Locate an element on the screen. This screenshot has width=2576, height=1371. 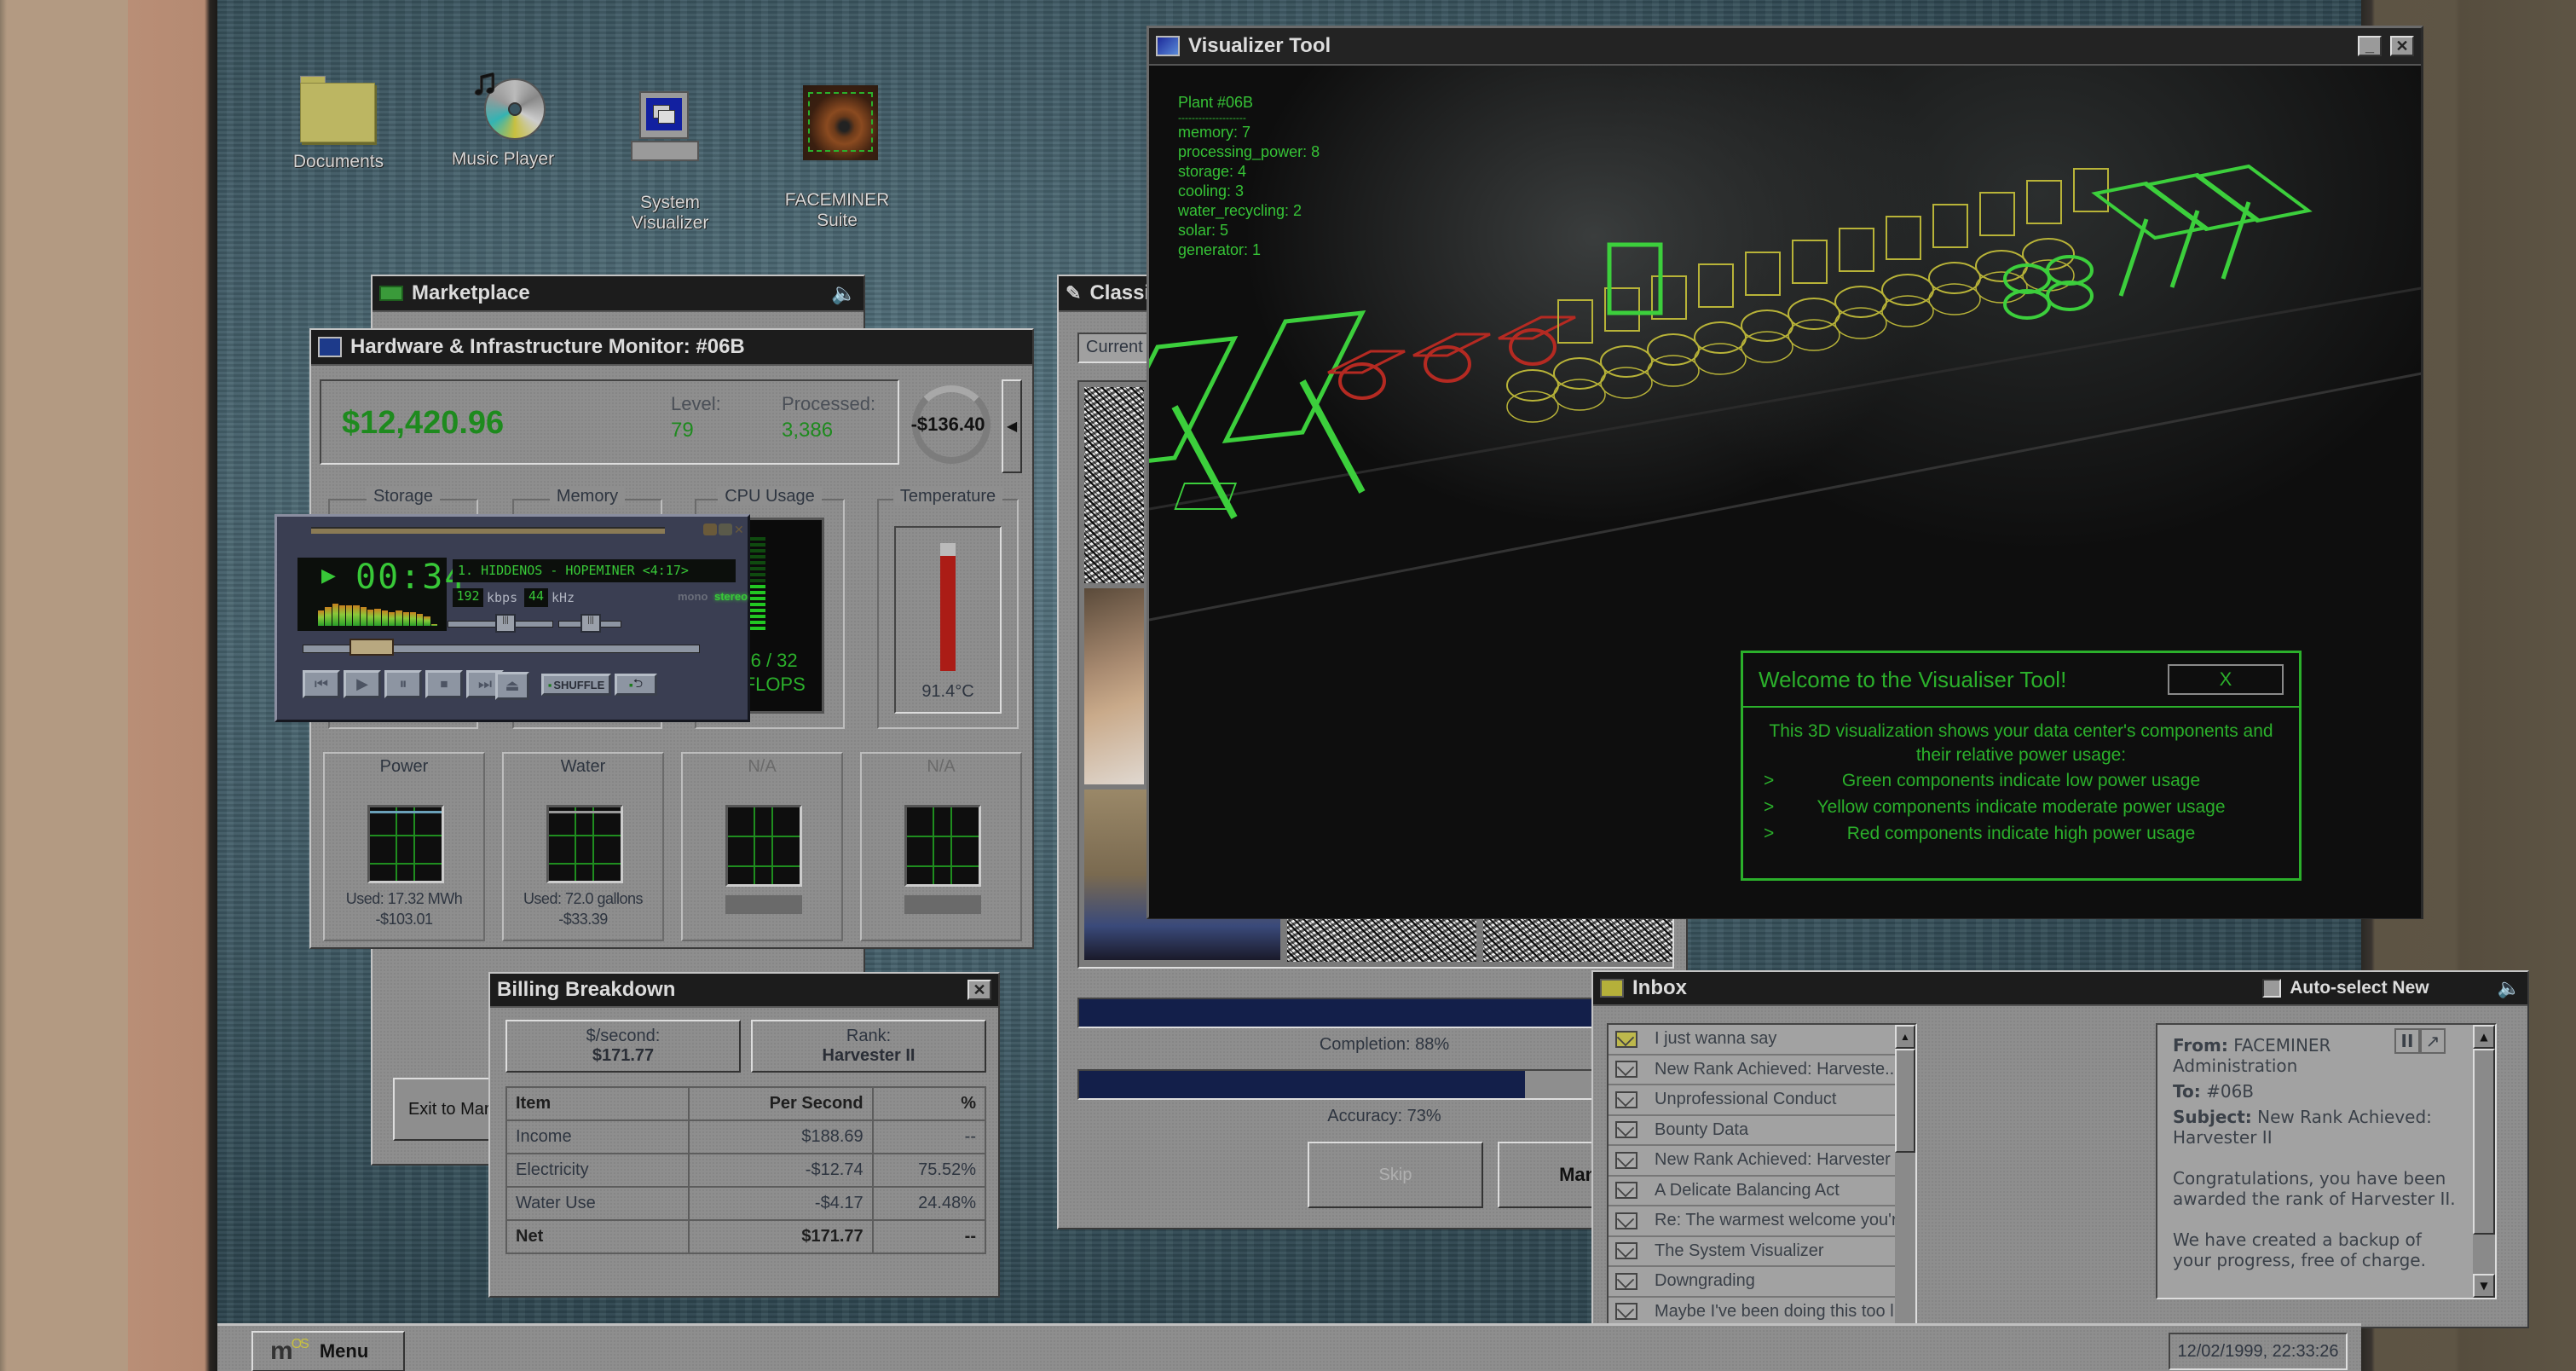
floor-rail is located at coordinates (1785, 497).